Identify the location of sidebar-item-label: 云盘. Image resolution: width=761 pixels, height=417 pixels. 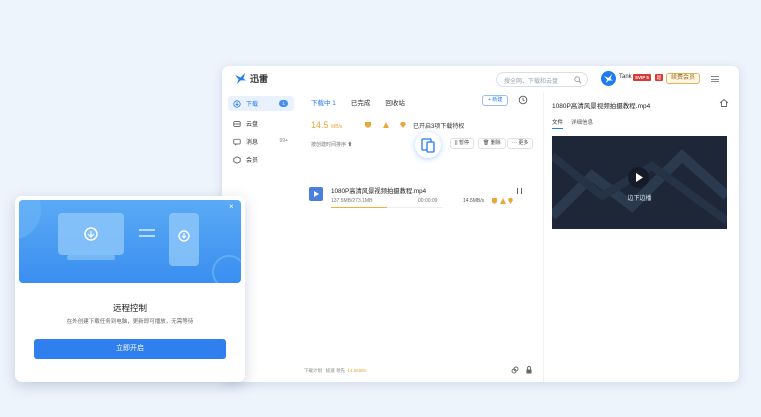
(252, 125).